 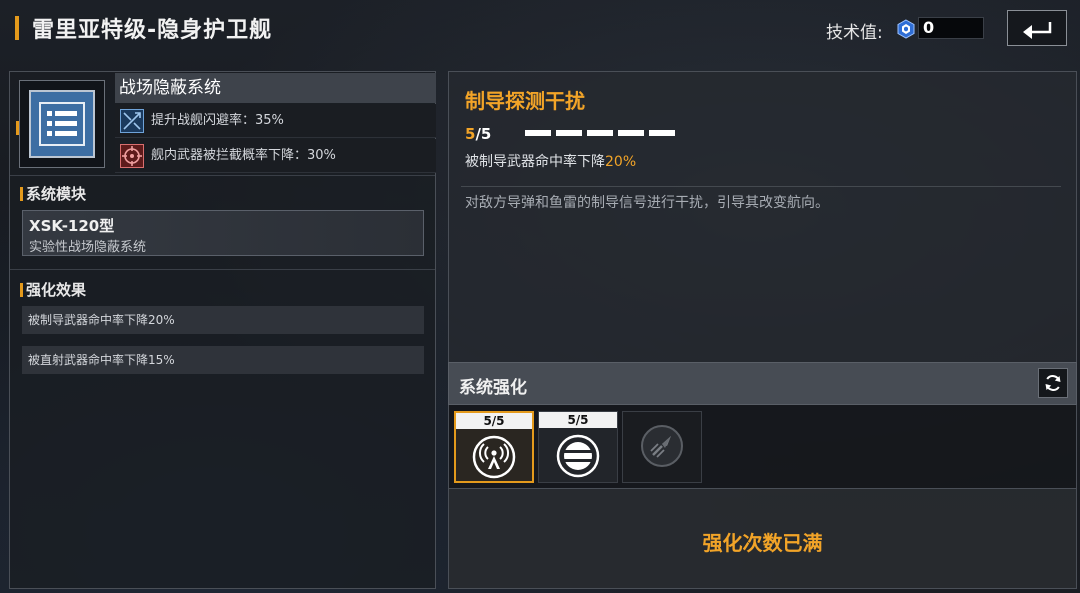 I want to click on module-model-name: XSK-120型, so click(x=72, y=226).